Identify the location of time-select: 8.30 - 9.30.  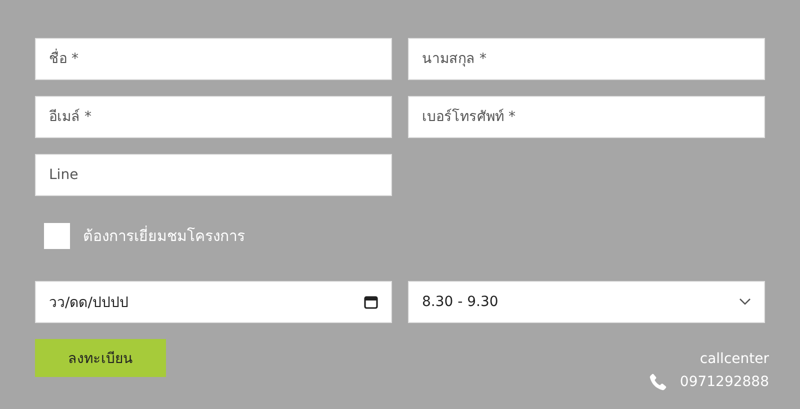
(586, 302).